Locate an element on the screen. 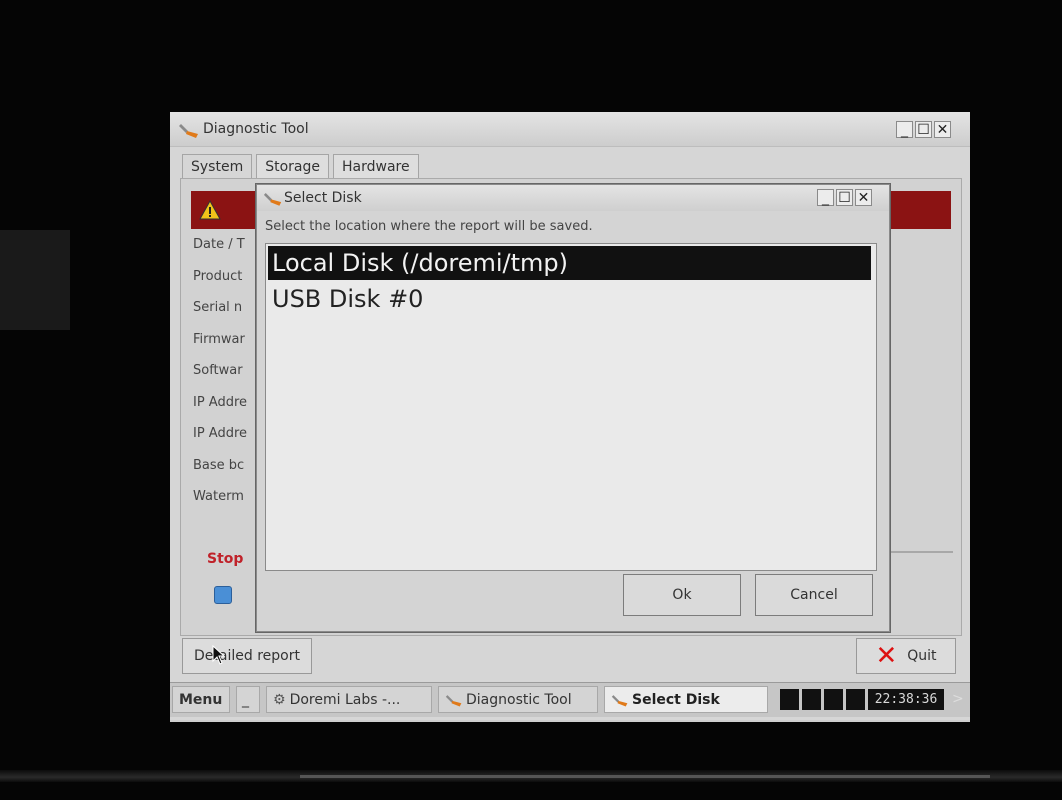  field-label-date: Date / T is located at coordinates (219, 244).